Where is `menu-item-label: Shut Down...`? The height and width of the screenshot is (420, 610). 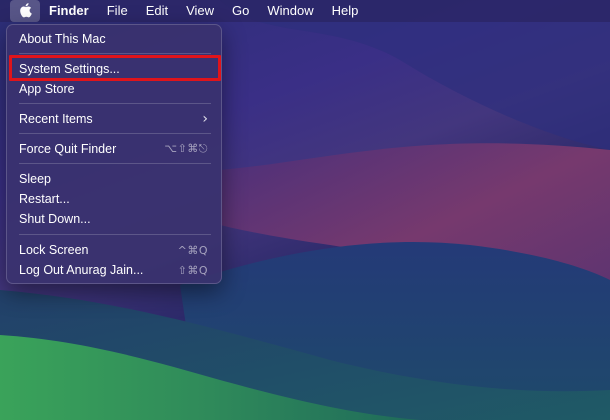 menu-item-label: Shut Down... is located at coordinates (55, 219).